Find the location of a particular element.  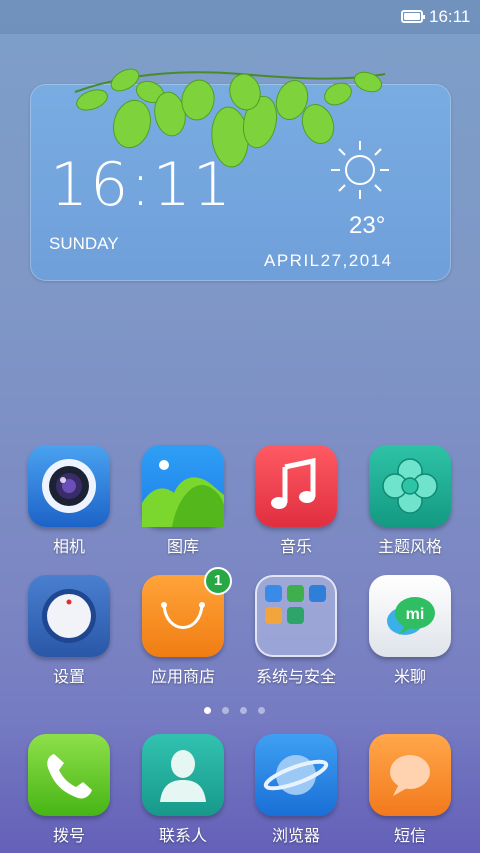

app-store: 1 应用商店 is located at coordinates (183, 627).